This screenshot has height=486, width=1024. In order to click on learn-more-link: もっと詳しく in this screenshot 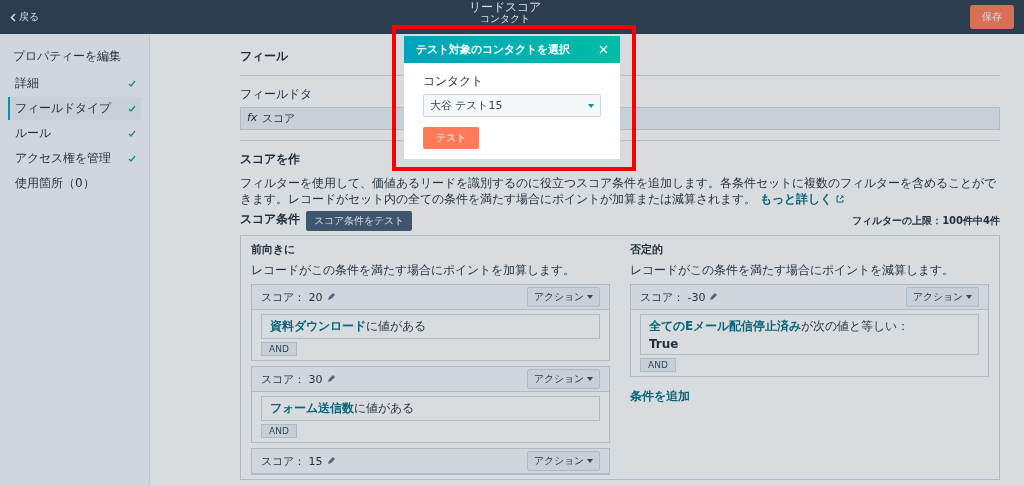, I will do `click(801, 199)`.